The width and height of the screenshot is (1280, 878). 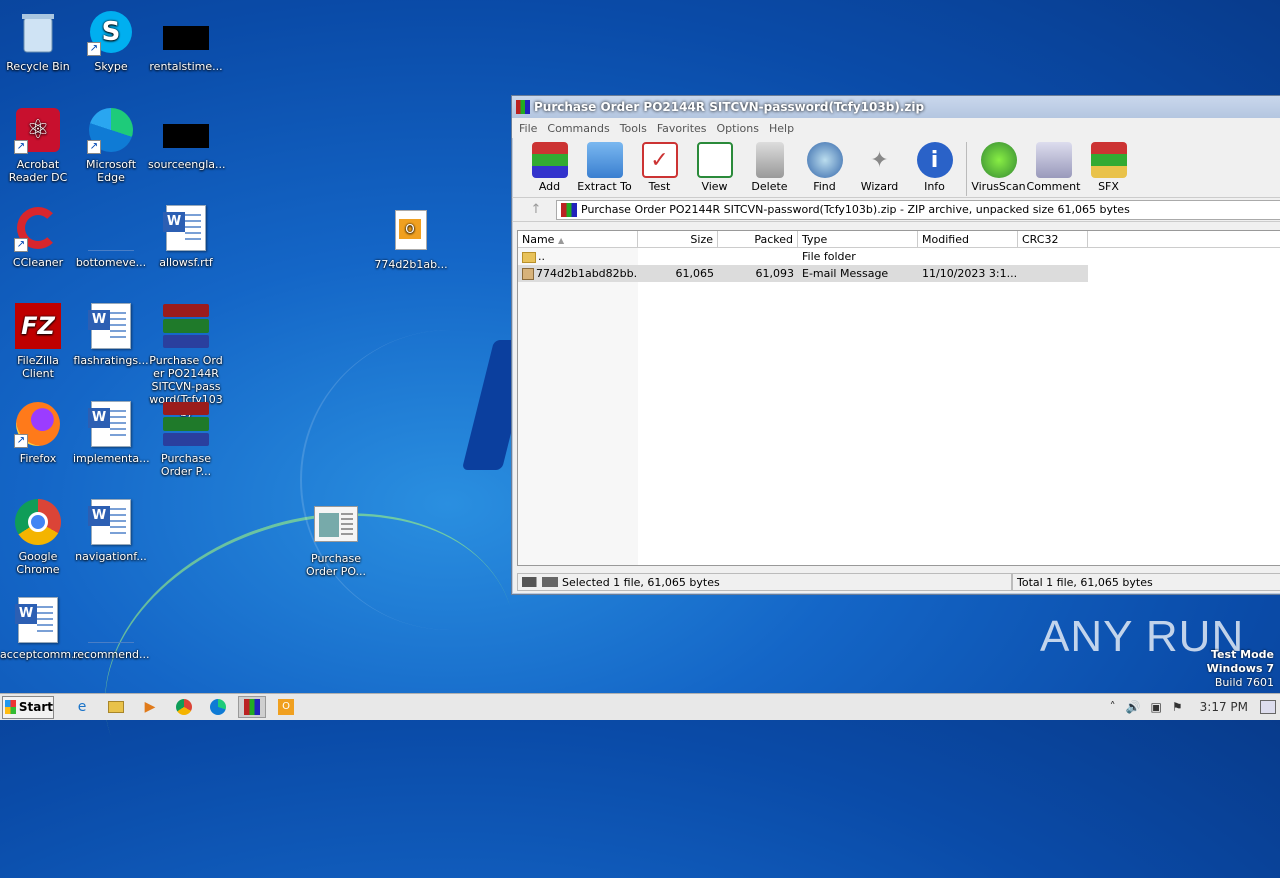 What do you see at coordinates (1108, 186) in the screenshot?
I see `sfx-label: SFX` at bounding box center [1108, 186].